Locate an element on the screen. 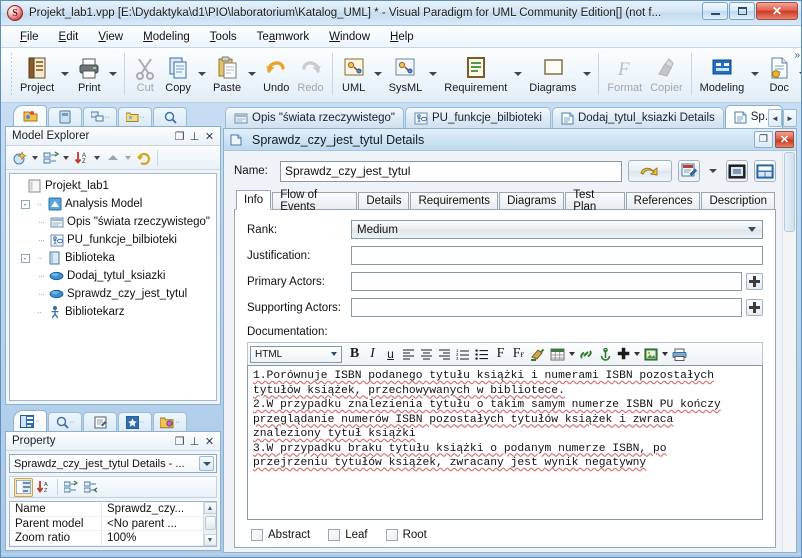  tree-node-sprawdz-czy-jest-tytul: ··· Sprawdz_czy_jest_tytul is located at coordinates (114, 294).